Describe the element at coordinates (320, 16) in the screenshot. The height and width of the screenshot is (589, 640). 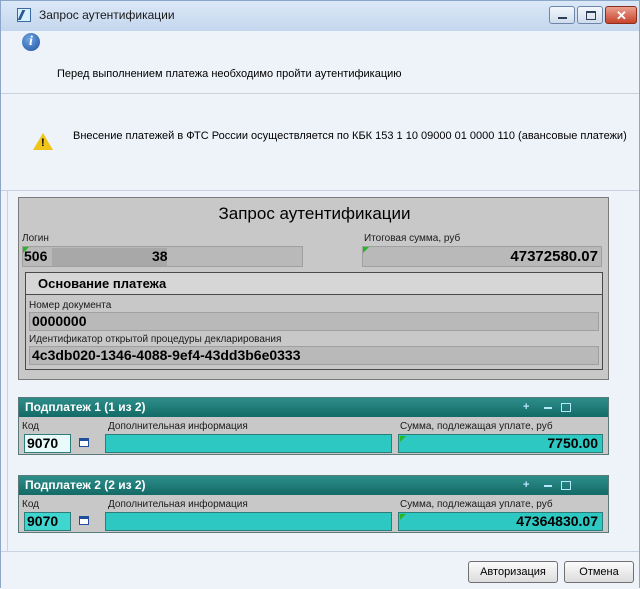
I see `title-bar: Запрос аутентификации ✕` at that location.